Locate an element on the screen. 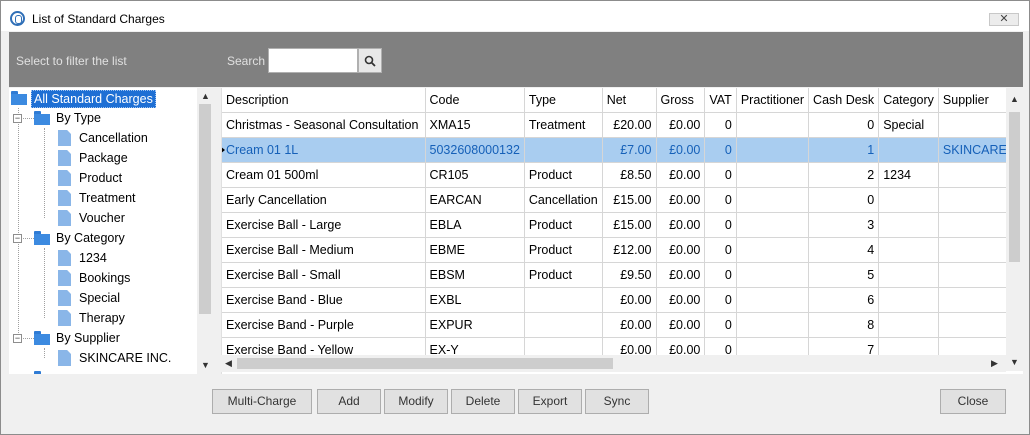 This screenshot has width=1030, height=435. column-header-cash-desk: Cash Desk is located at coordinates (844, 100).